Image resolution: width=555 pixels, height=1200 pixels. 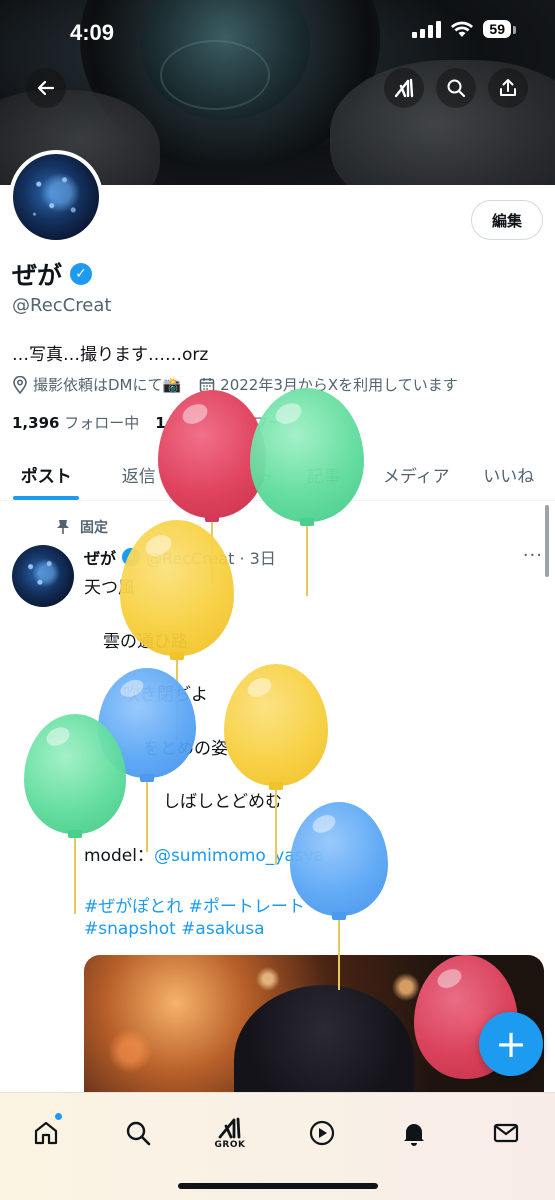 I want to click on wifi-icon, so click(x=462, y=29).